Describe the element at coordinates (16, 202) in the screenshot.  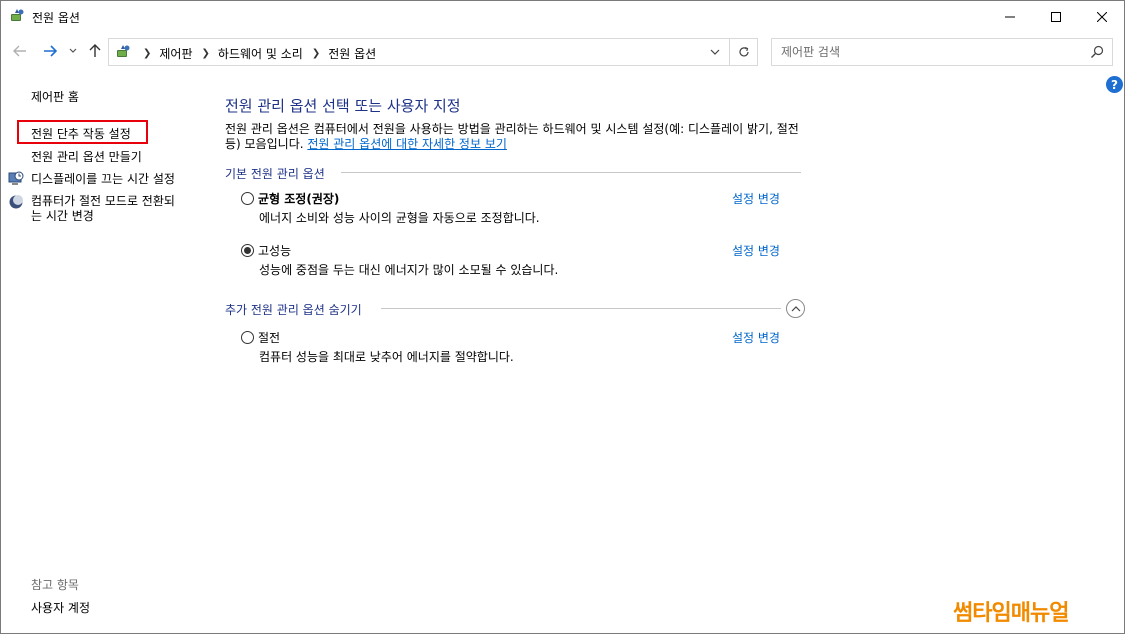
I see `sleep-moon-icon` at that location.